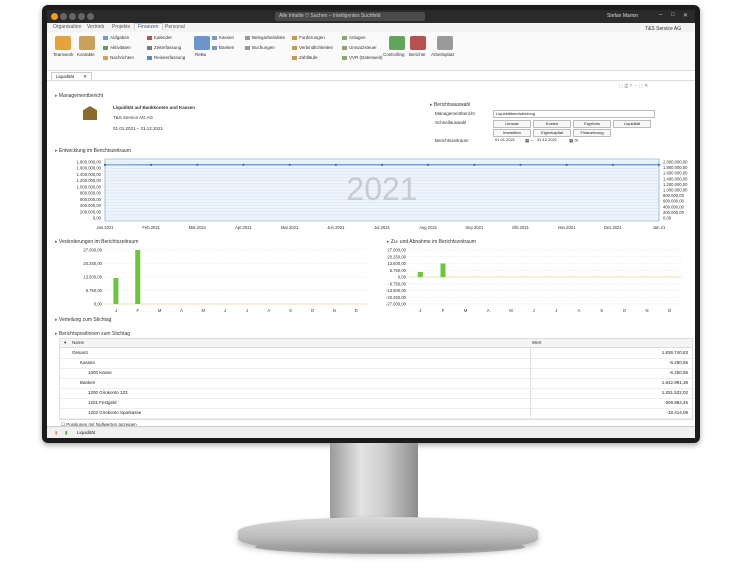 Image resolution: width=740 pixels, height=563 pixels. What do you see at coordinates (91, 205) in the screenshot?
I see `y-tick-label: 400.000,00` at bounding box center [91, 205].